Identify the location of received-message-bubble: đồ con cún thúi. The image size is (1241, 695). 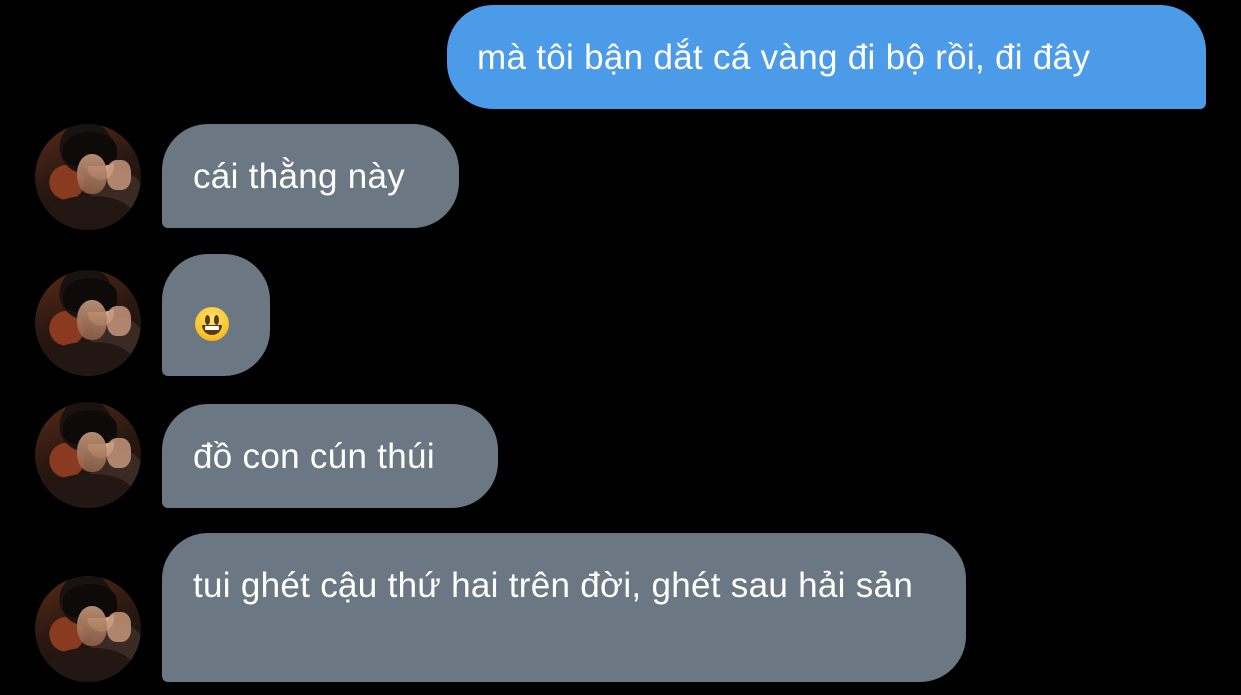
(330, 456).